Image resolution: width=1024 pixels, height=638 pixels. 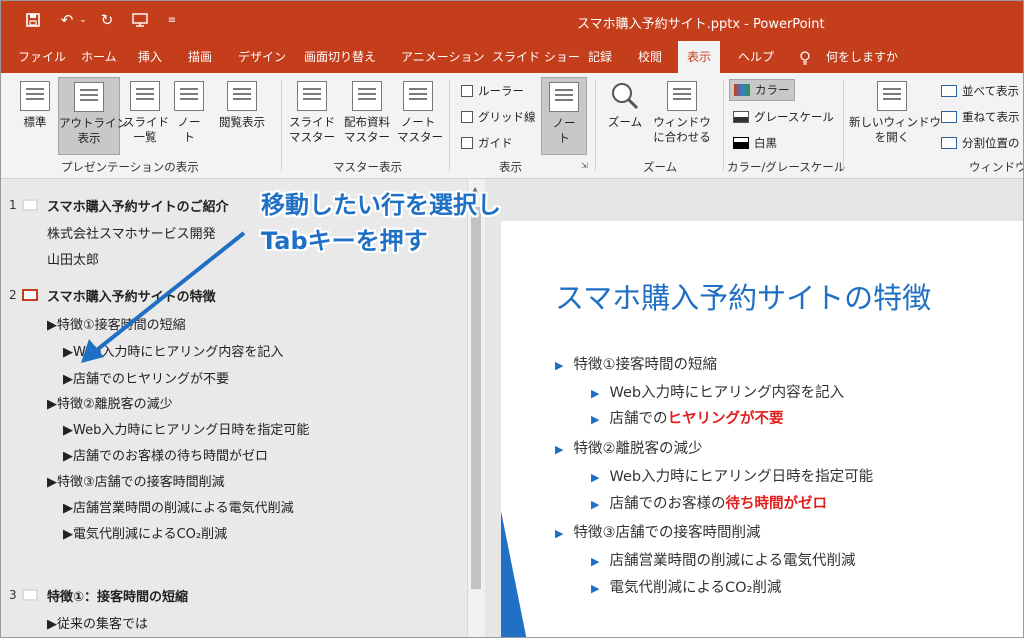 What do you see at coordinates (150, 57) in the screenshot?
I see `tab-insert: 挿入` at bounding box center [150, 57].